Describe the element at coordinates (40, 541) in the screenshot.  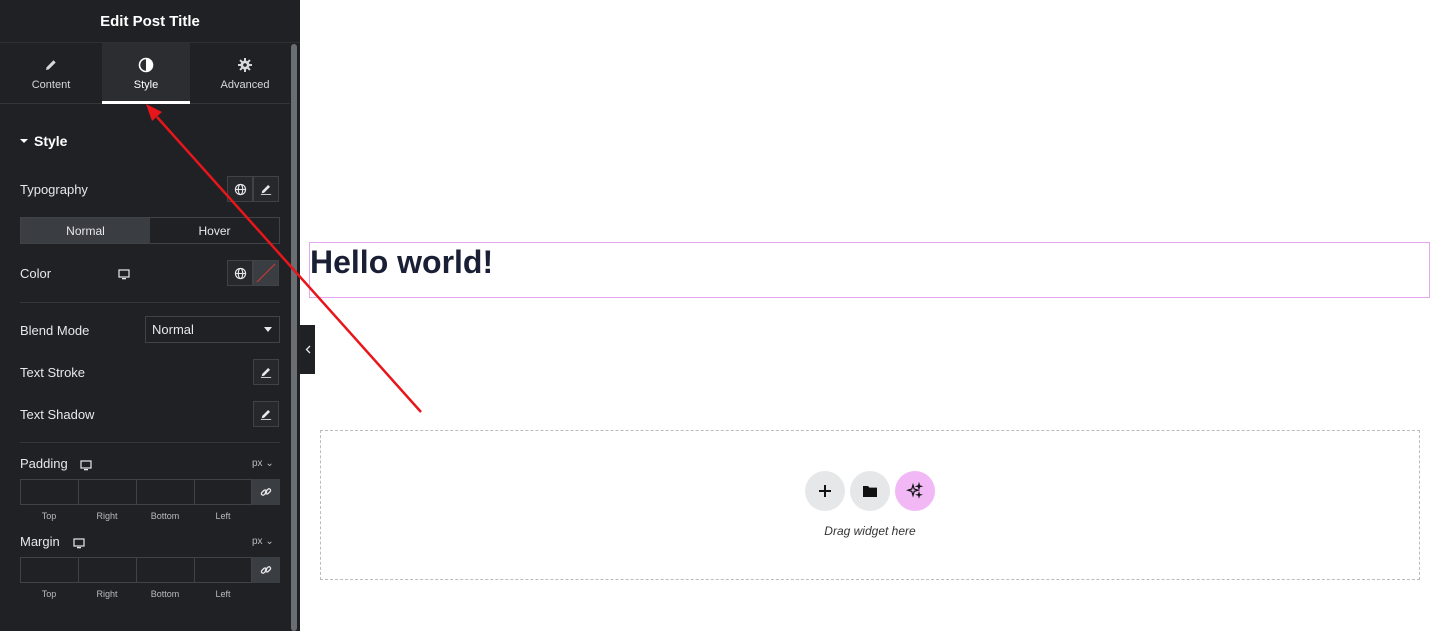
I see `margin-label: Margin` at that location.